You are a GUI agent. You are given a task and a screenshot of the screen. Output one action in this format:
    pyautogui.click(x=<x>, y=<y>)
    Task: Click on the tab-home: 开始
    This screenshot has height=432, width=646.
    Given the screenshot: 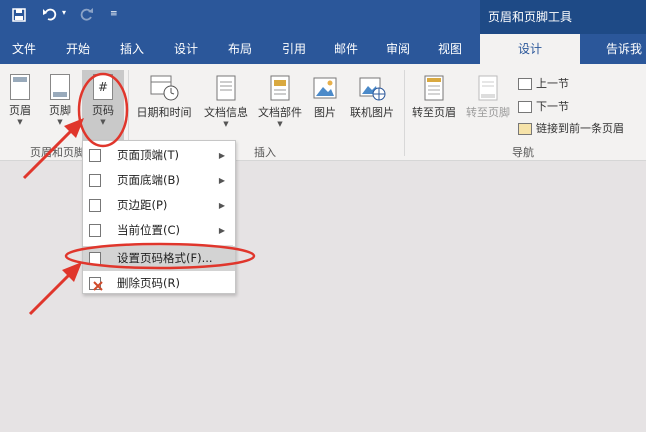 What is the action you would take?
    pyautogui.click(x=78, y=49)
    